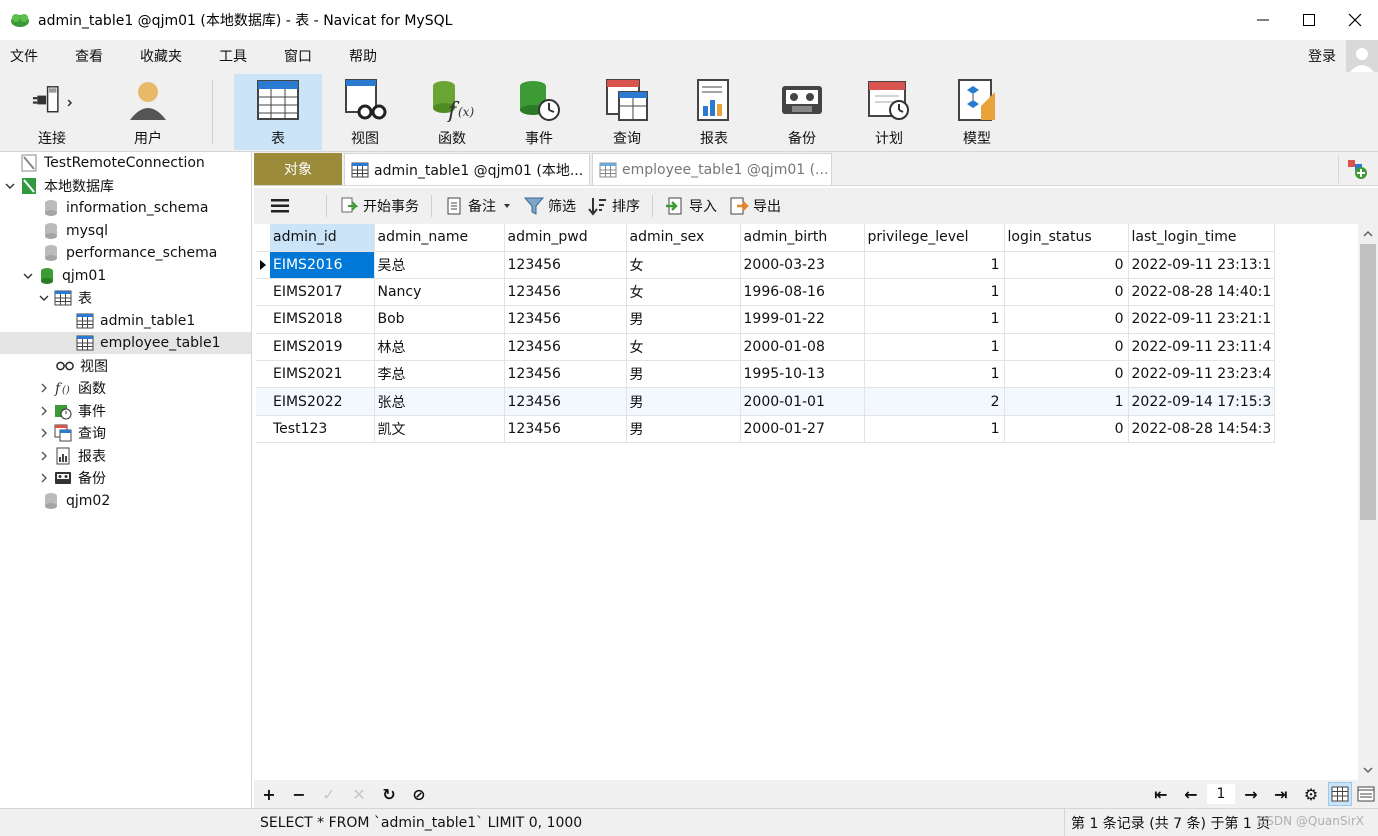 Image resolution: width=1378 pixels, height=836 pixels. What do you see at coordinates (125, 433) in the screenshot?
I see `tree-item-queries: 查询` at bounding box center [125, 433].